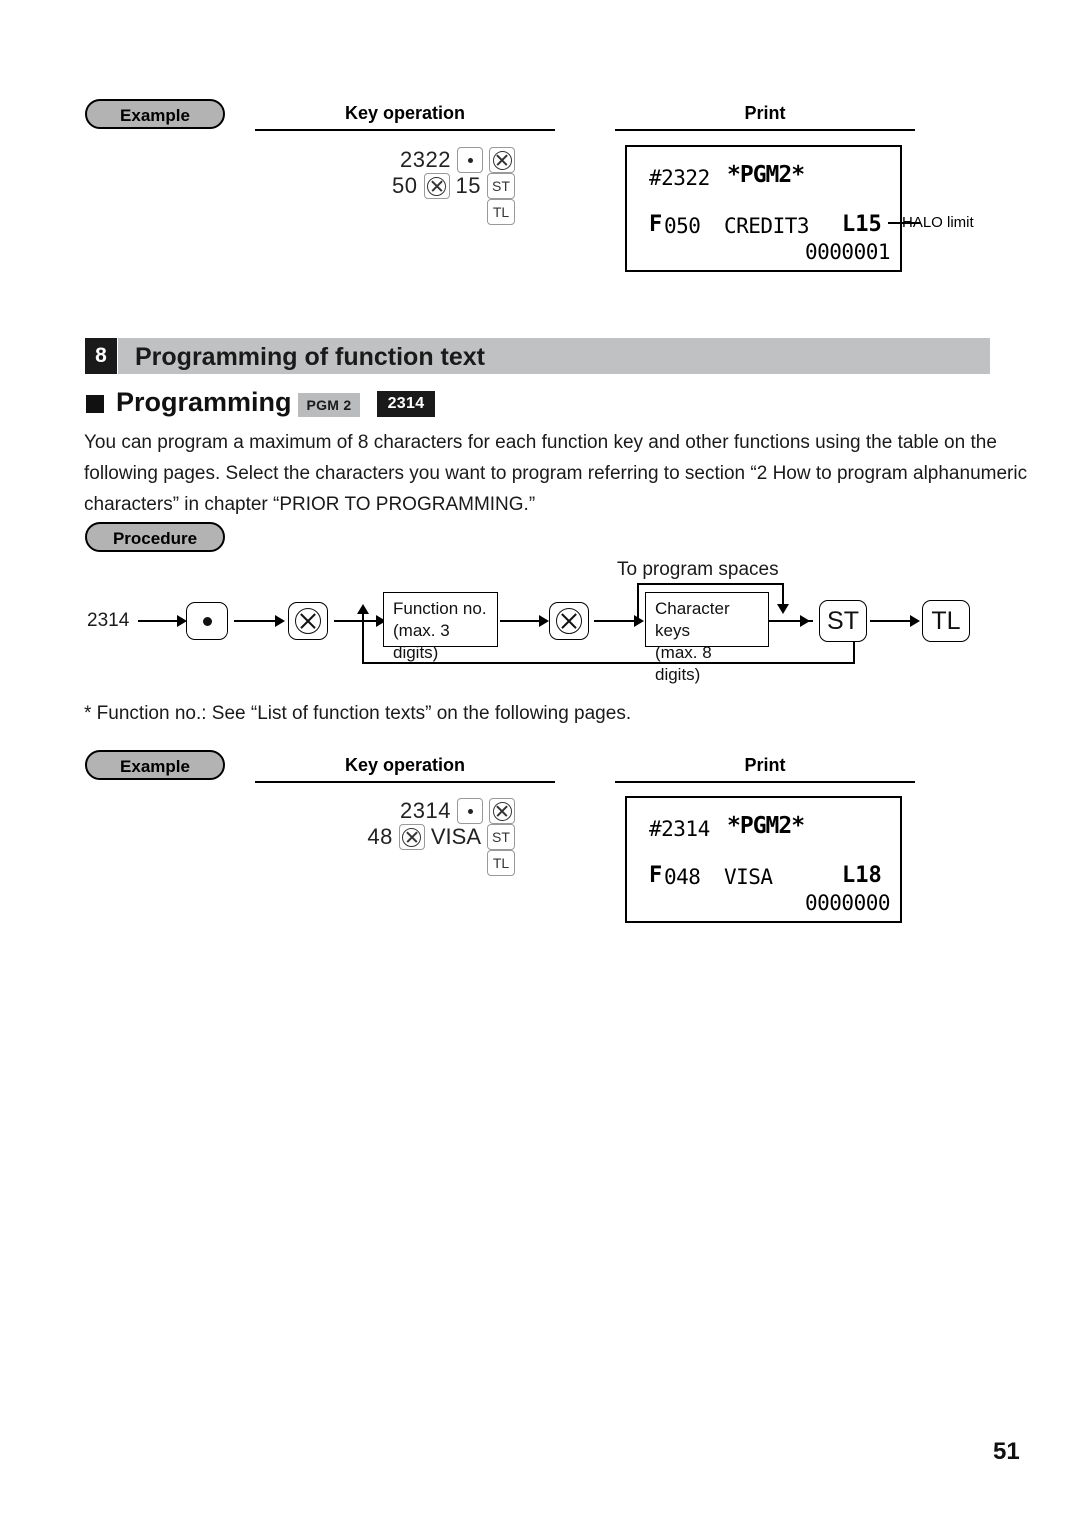  What do you see at coordinates (767, 226) in the screenshot?
I see `receipt-line2-text: CREDIT3` at bounding box center [767, 226].